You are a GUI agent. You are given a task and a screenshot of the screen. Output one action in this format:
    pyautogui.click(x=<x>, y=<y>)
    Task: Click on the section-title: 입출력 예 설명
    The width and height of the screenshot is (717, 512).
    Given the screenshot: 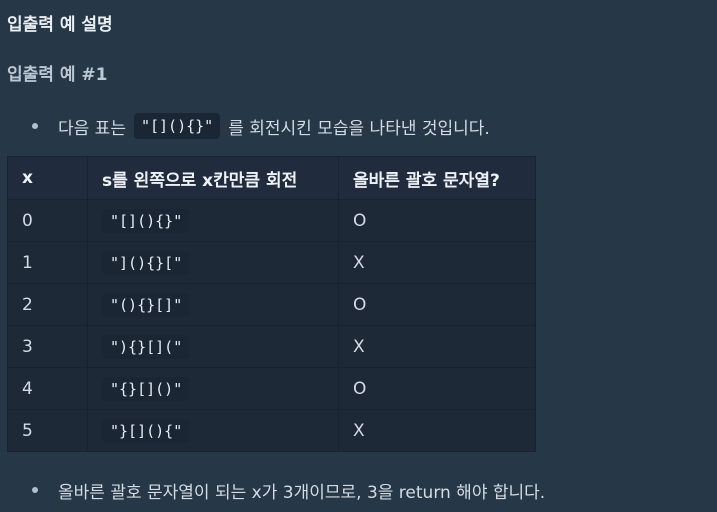 What is the action you would take?
    pyautogui.click(x=60, y=25)
    